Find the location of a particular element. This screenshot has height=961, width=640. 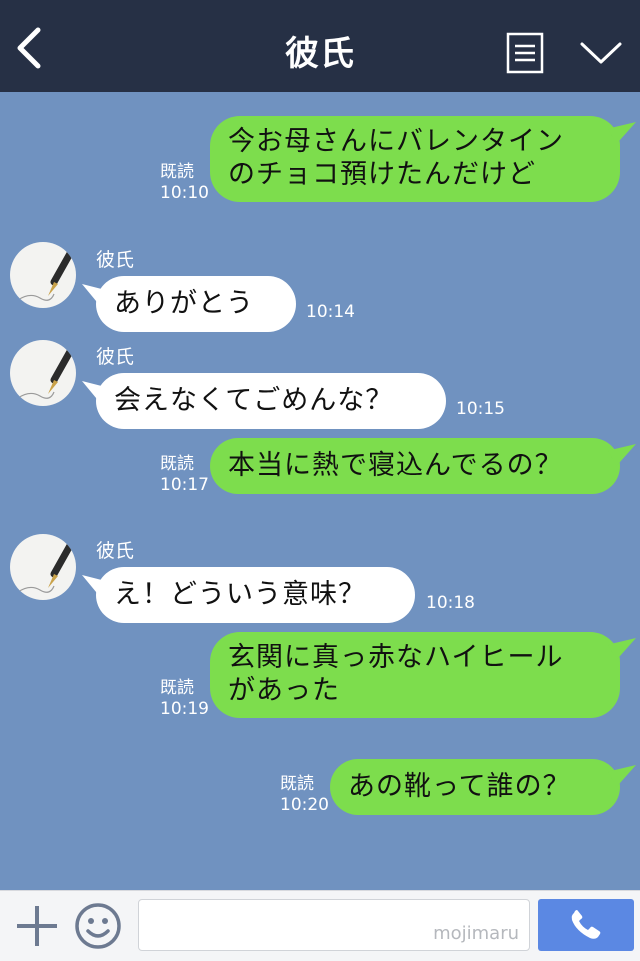

message-status: 既読 10:19 is located at coordinates (184, 699).